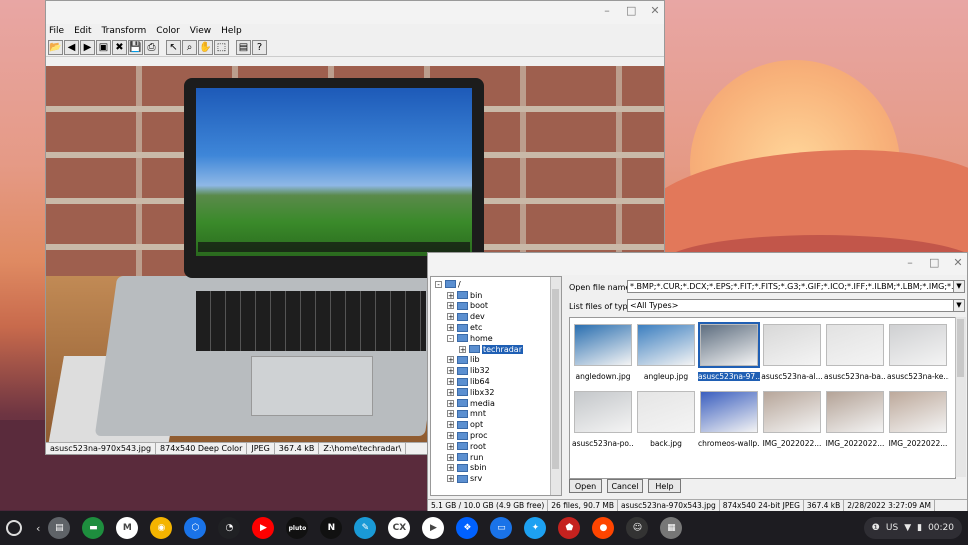 This screenshot has height=545, width=968. What do you see at coordinates (119, 47) in the screenshot?
I see `delete-icon: ✖` at bounding box center [119, 47].